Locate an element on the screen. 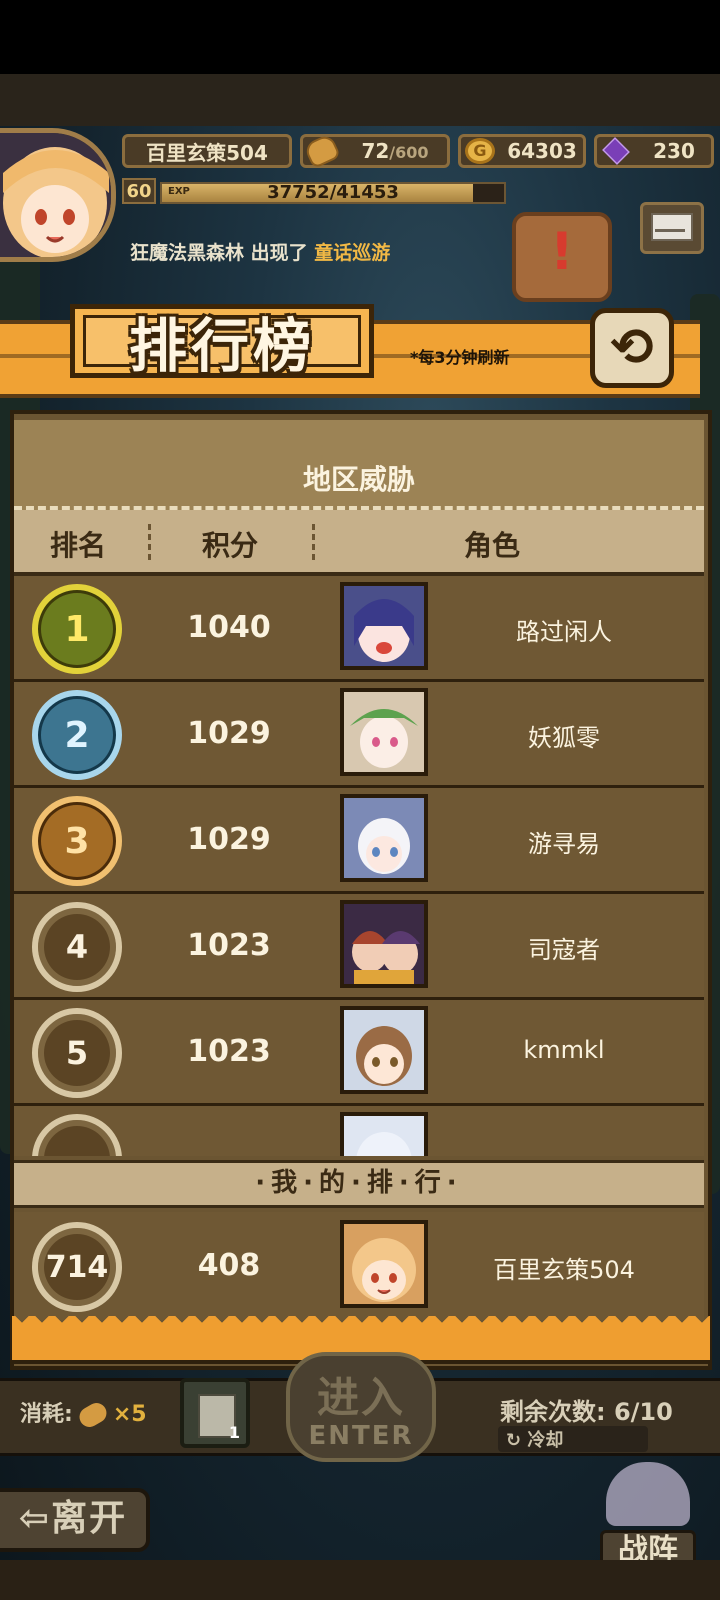 Image resolution: width=720 pixels, height=1600 pixels. cost-label: 消耗: is located at coordinates (46, 1414).